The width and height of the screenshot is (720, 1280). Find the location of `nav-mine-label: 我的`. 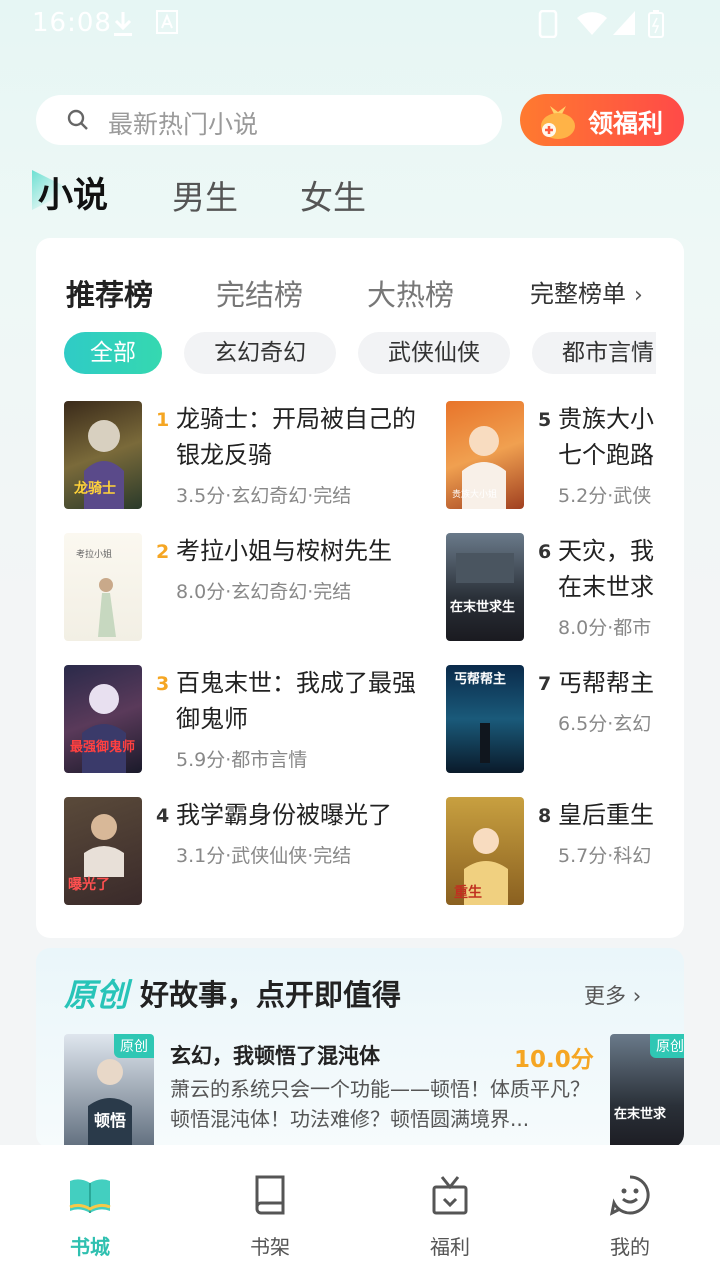

nav-mine-label: 我的 is located at coordinates (630, 1247).